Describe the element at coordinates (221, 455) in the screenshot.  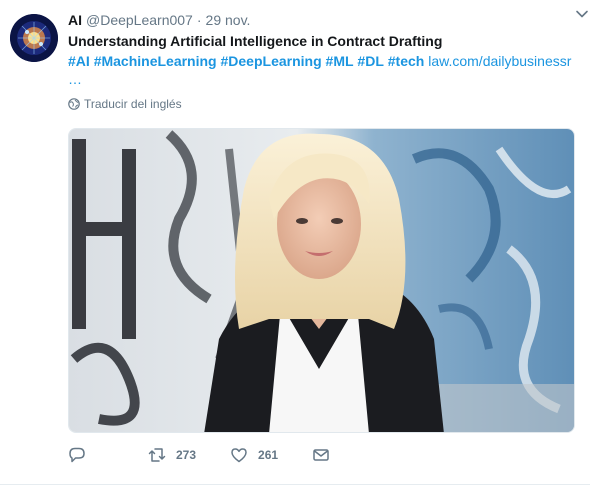
I see `action-bar: 273 261` at that location.